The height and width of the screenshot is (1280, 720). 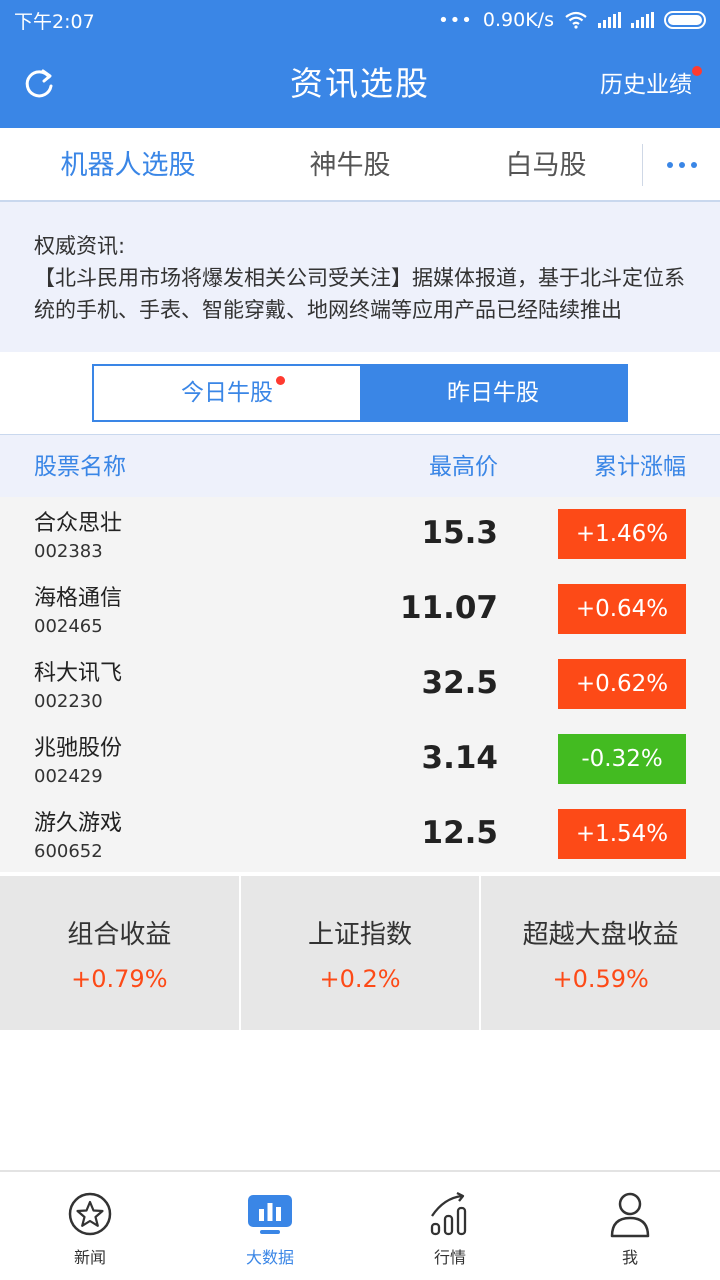 I want to click on return-summary: 组合收益 +0.79% 上证指数 +0.2% 超越大盘收益 +0.59%, so click(x=360, y=953).